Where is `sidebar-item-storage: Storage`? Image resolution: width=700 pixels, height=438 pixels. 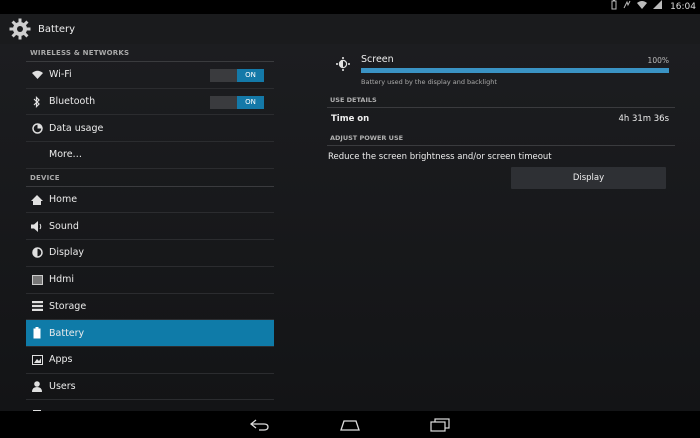
sidebar-item-storage: Storage is located at coordinates (150, 307).